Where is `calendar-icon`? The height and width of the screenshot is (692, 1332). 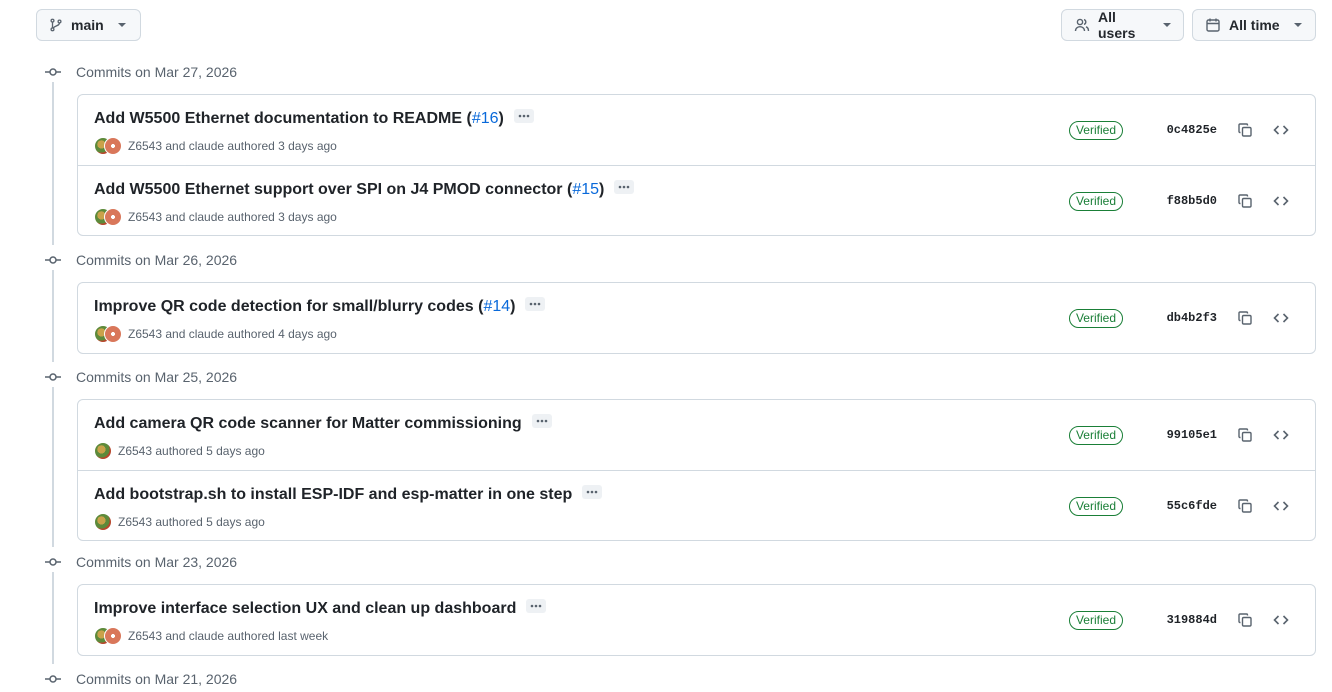 calendar-icon is located at coordinates (1213, 25).